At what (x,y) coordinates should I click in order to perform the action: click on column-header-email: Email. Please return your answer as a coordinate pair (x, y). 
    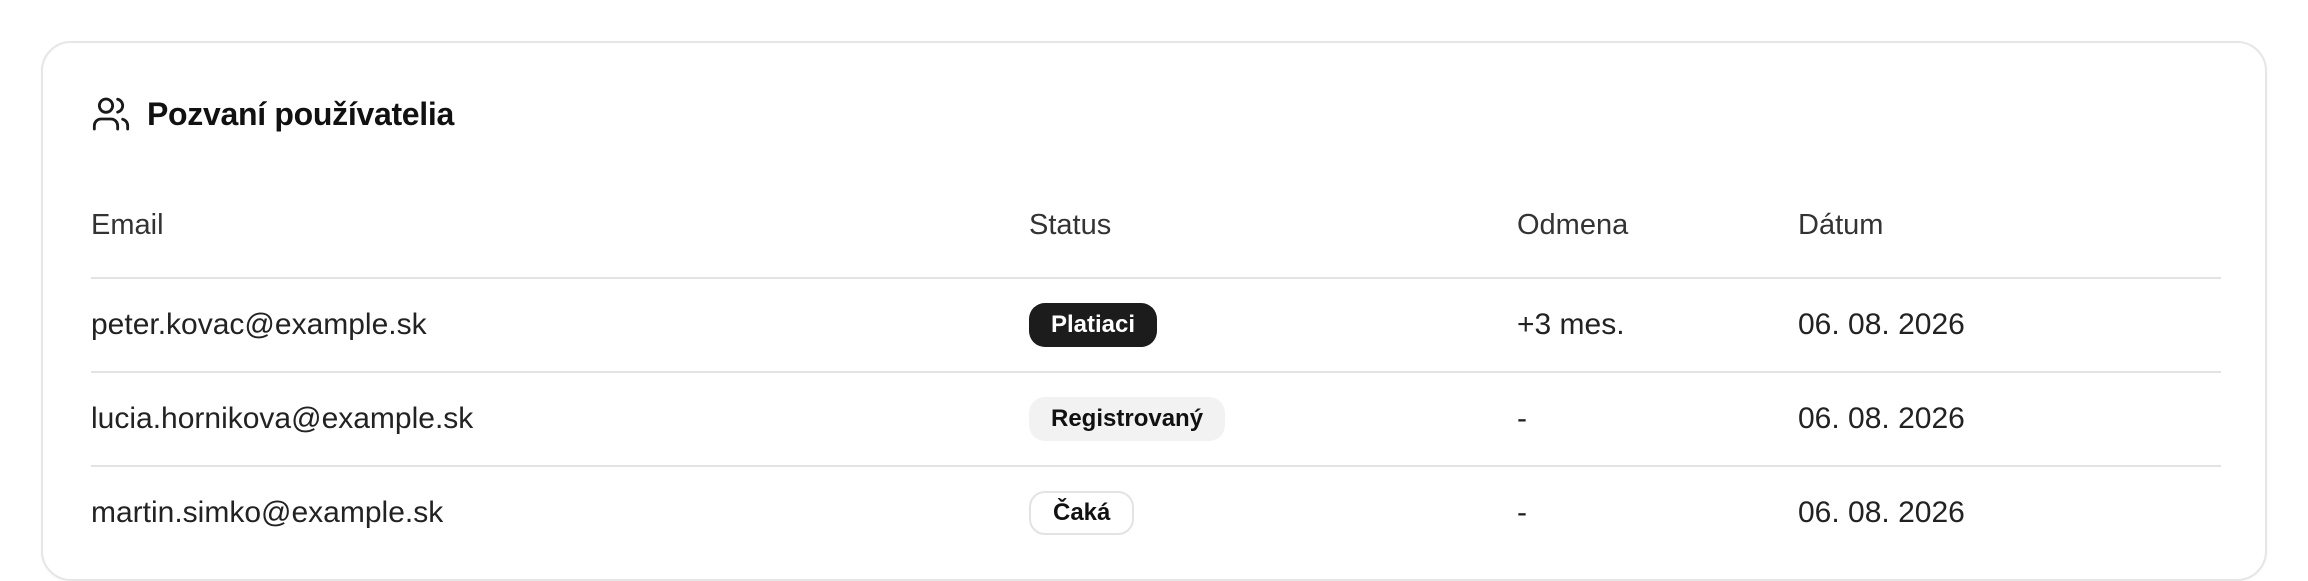
    Looking at the image, I should click on (127, 224).